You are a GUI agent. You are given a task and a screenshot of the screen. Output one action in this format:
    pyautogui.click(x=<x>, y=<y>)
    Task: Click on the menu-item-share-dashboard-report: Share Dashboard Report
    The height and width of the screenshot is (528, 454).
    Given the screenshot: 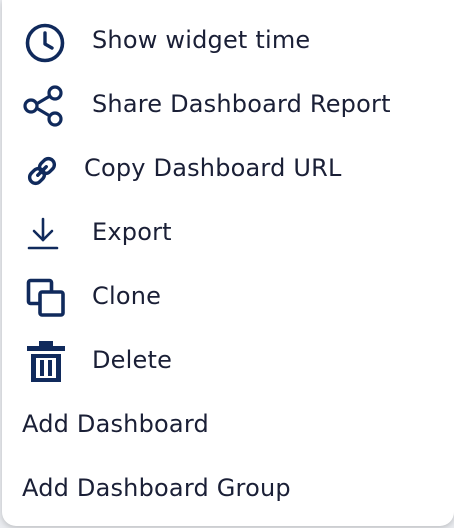 What is the action you would take?
    pyautogui.click(x=228, y=106)
    